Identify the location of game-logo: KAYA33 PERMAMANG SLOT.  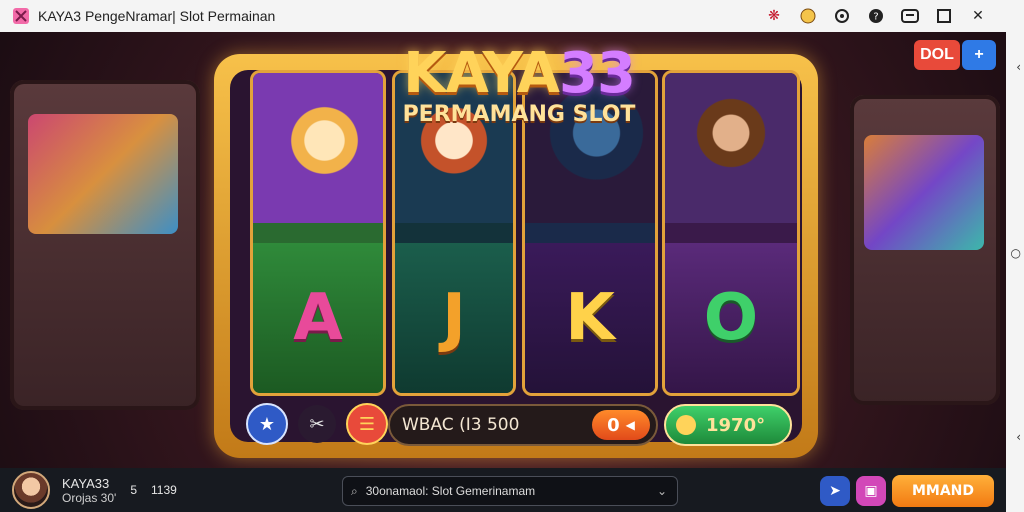
(519, 86).